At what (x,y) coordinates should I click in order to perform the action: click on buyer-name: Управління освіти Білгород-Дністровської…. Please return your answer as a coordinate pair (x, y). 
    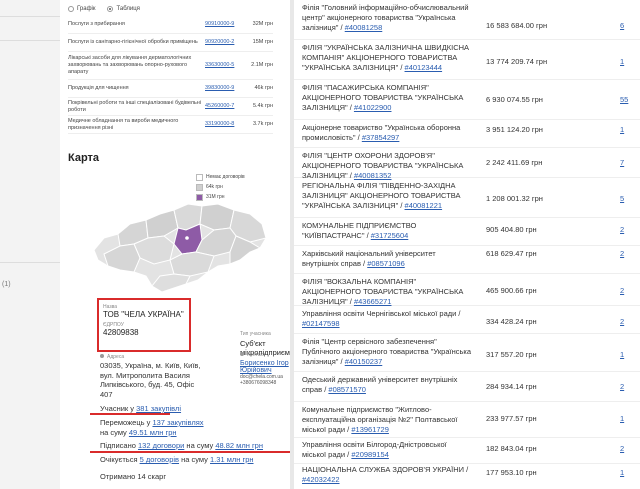
    Looking at the image, I should click on (374, 449).